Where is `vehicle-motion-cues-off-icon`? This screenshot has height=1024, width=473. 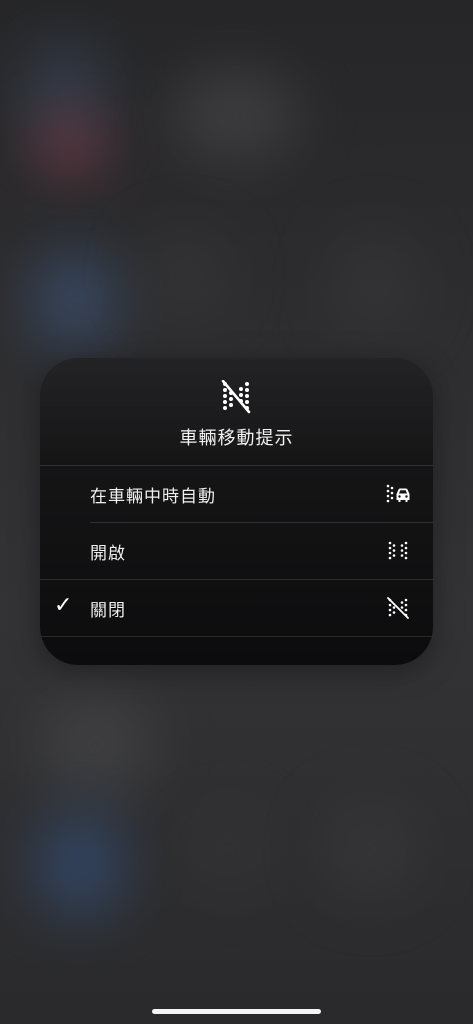
vehicle-motion-cues-off-icon is located at coordinates (236, 397).